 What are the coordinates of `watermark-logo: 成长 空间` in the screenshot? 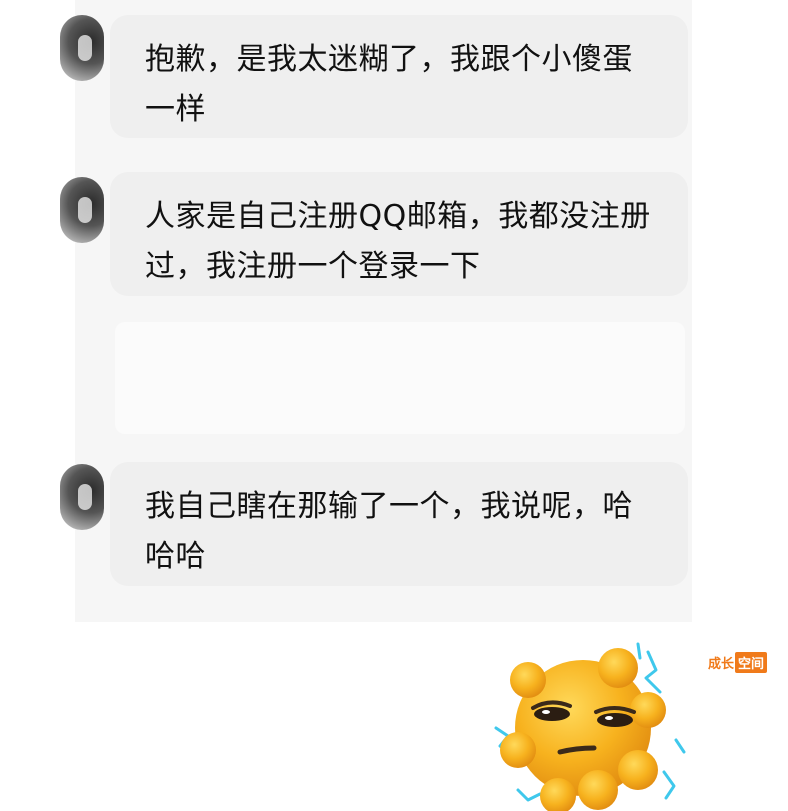 It's located at (738, 662).